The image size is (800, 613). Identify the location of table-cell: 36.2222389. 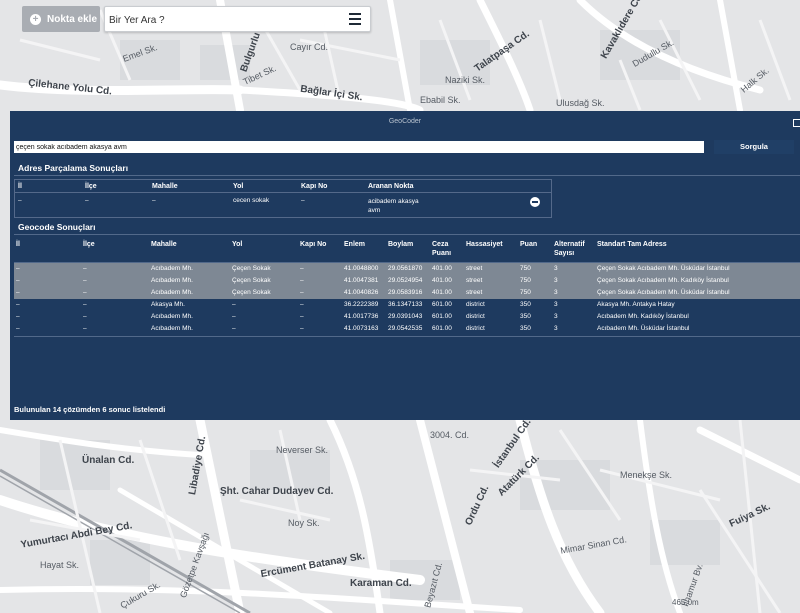
(361, 304).